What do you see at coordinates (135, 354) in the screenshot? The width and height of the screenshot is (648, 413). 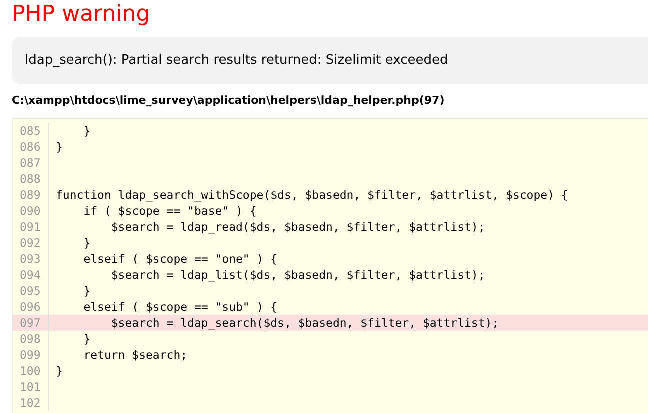 I see `code-line: return $search;` at bounding box center [135, 354].